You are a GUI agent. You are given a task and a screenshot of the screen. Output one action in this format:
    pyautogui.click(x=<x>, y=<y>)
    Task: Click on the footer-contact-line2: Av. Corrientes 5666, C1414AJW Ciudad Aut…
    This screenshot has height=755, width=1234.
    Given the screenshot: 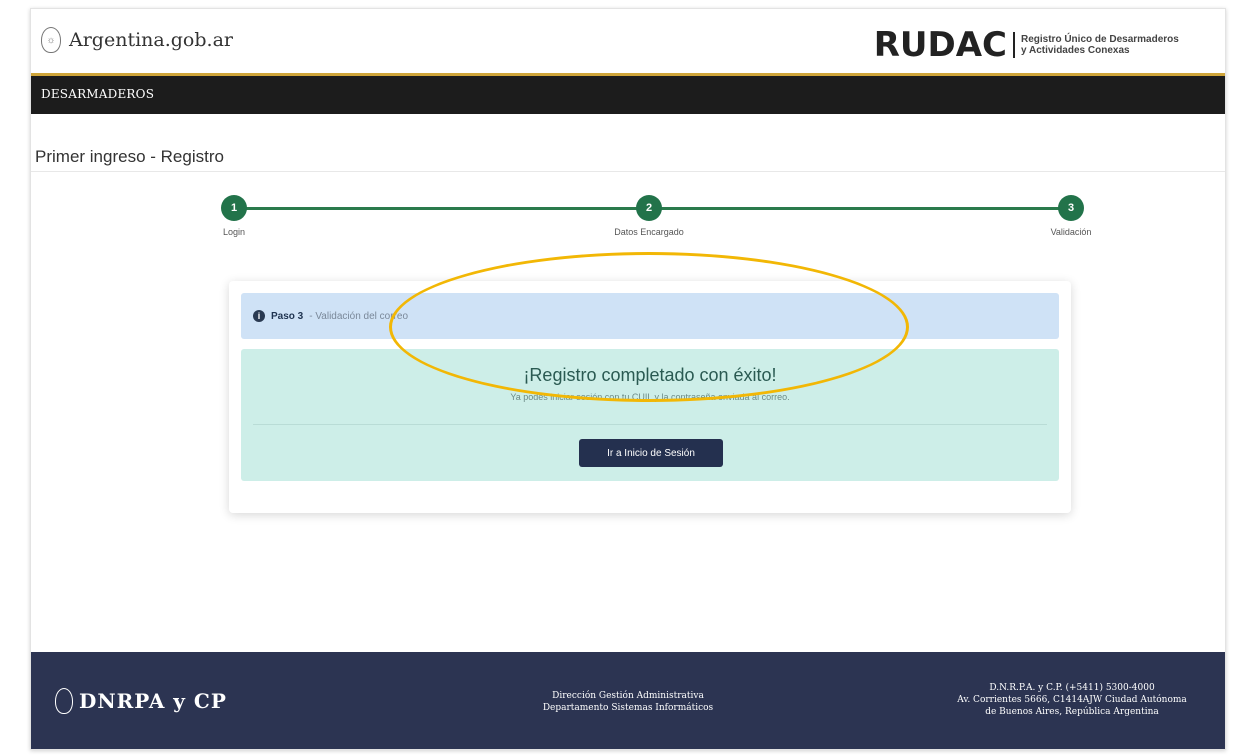 What is the action you would take?
    pyautogui.click(x=1072, y=700)
    